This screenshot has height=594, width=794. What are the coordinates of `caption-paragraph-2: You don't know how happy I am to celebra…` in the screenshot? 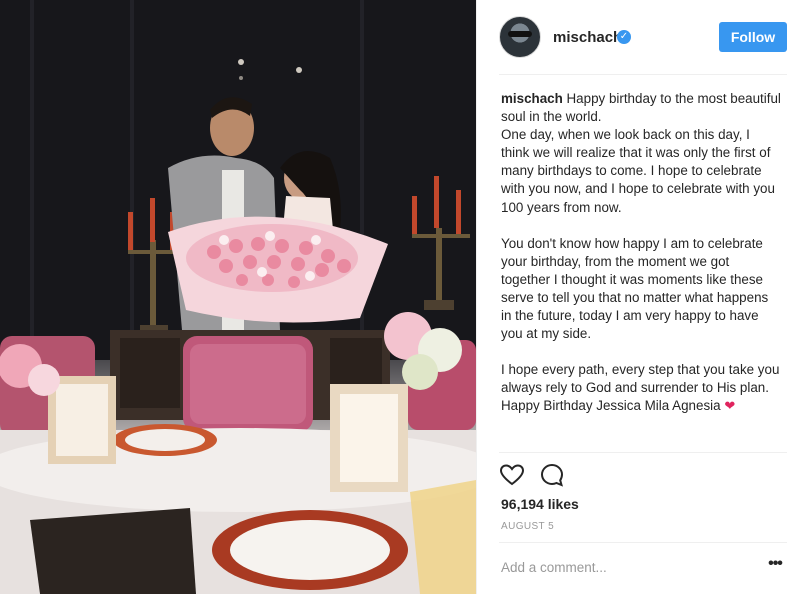 It's located at (635, 288).